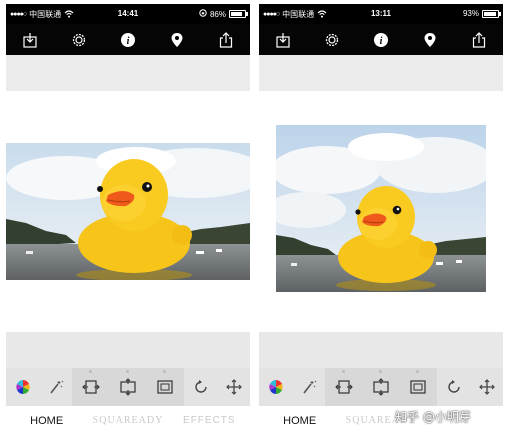 The height and width of the screenshot is (439, 507). I want to click on rotation-lock-icon, so click(203, 14).